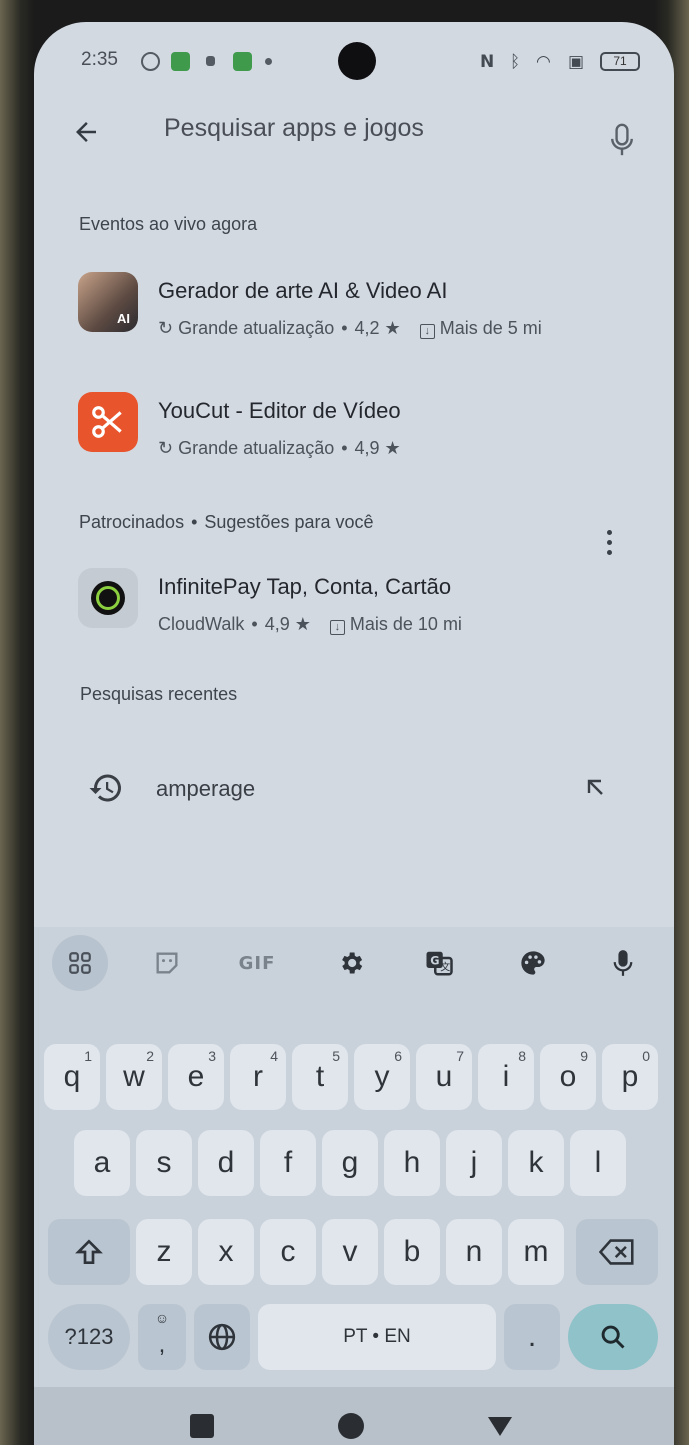  I want to click on key-w: w2, so click(134, 1077).